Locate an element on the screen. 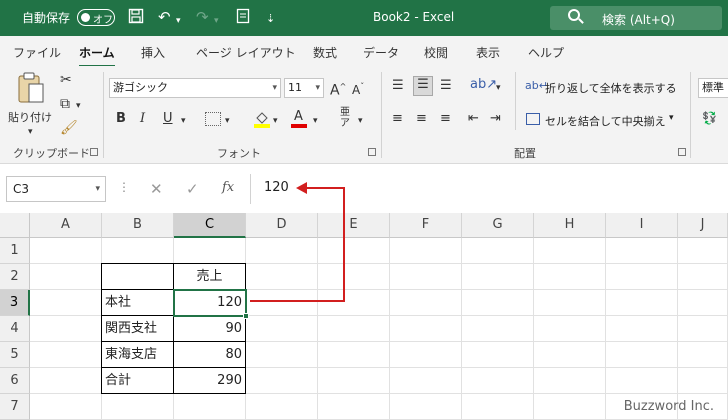  enter-icon: ✓ is located at coordinates (192, 189).